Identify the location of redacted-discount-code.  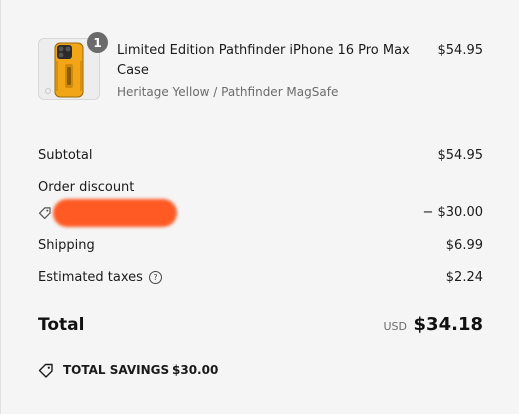
(115, 213).